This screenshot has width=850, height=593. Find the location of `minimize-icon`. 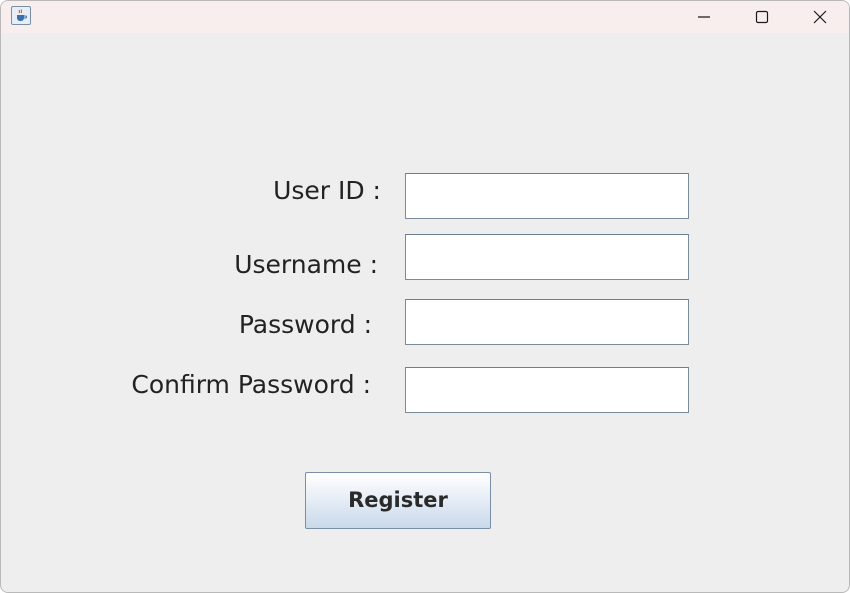

minimize-icon is located at coordinates (704, 17).